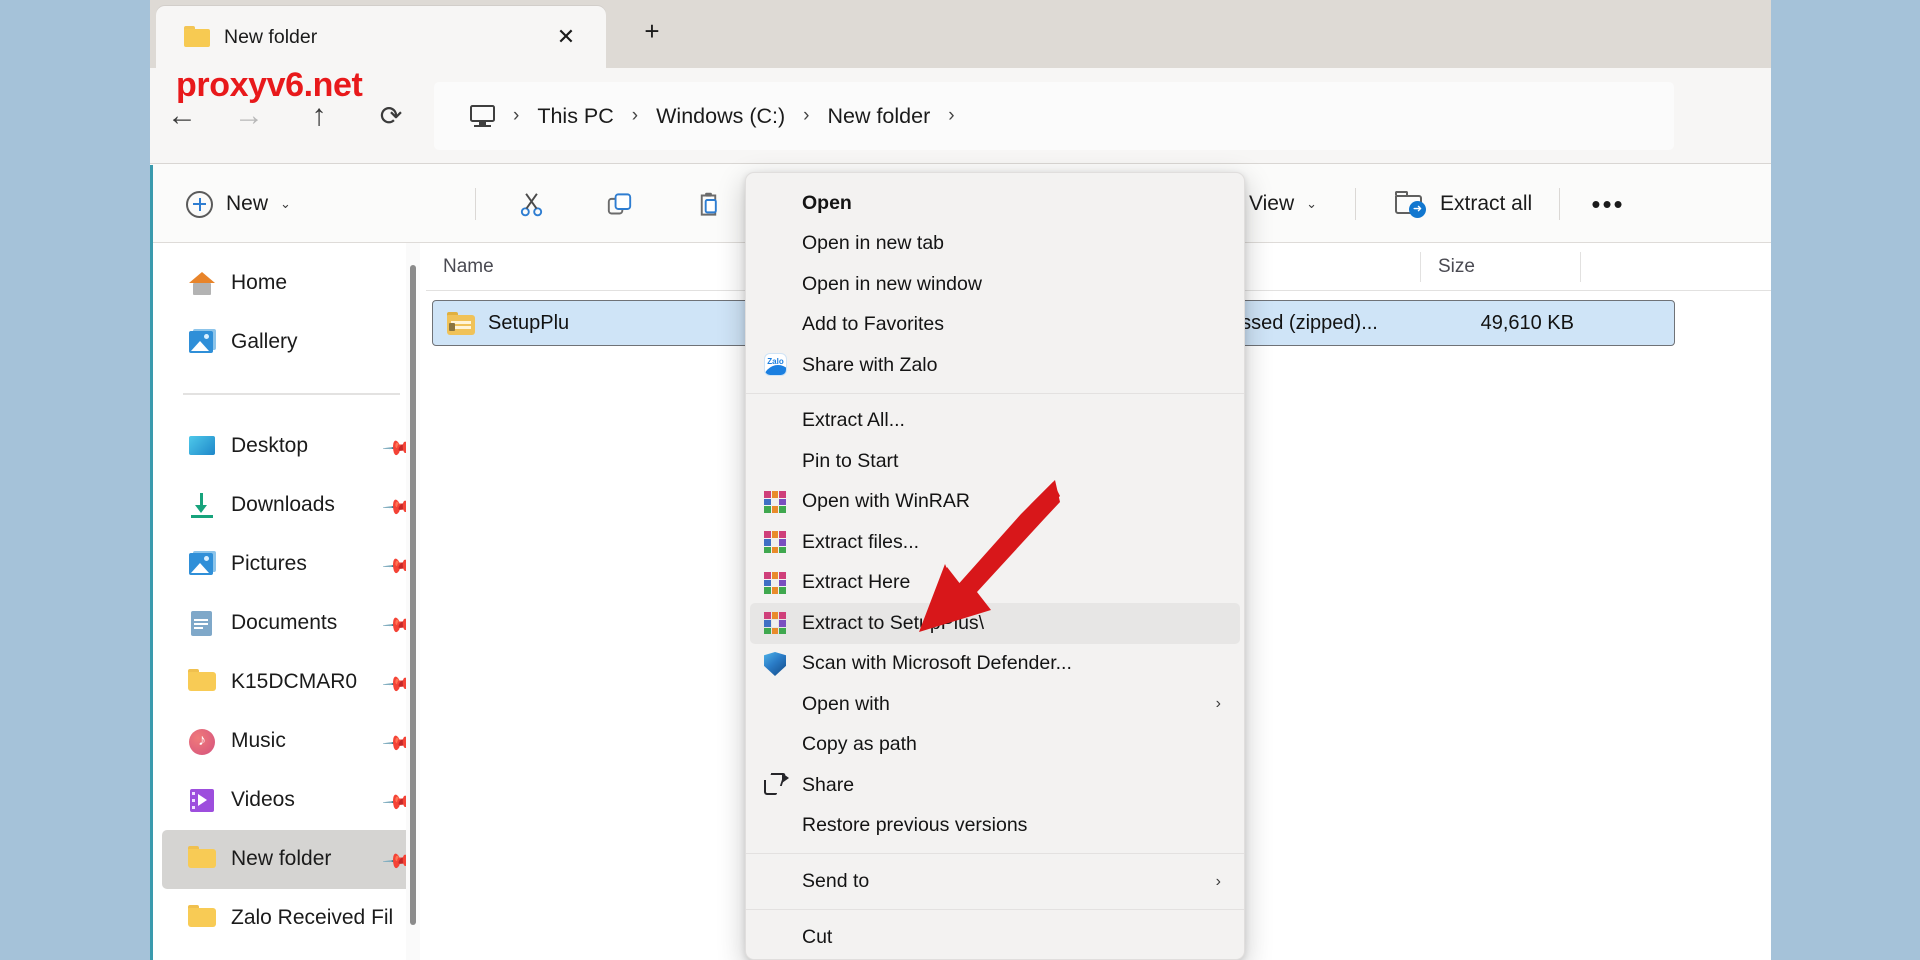  I want to click on sidebar-item-desktop: Desktop 📌, so click(289, 446).